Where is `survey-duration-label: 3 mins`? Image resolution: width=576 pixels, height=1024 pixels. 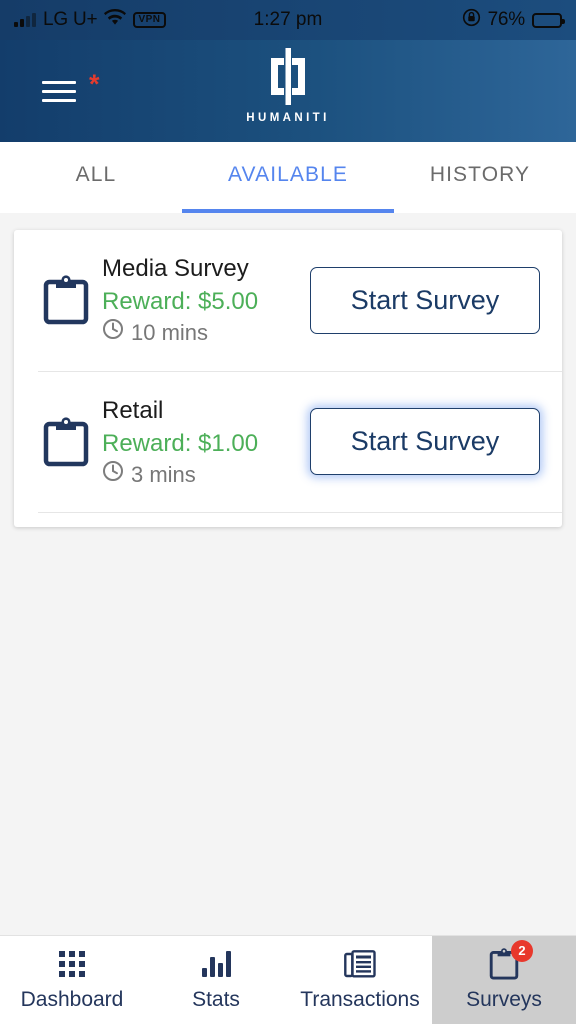
survey-duration-label: 3 mins is located at coordinates (163, 474).